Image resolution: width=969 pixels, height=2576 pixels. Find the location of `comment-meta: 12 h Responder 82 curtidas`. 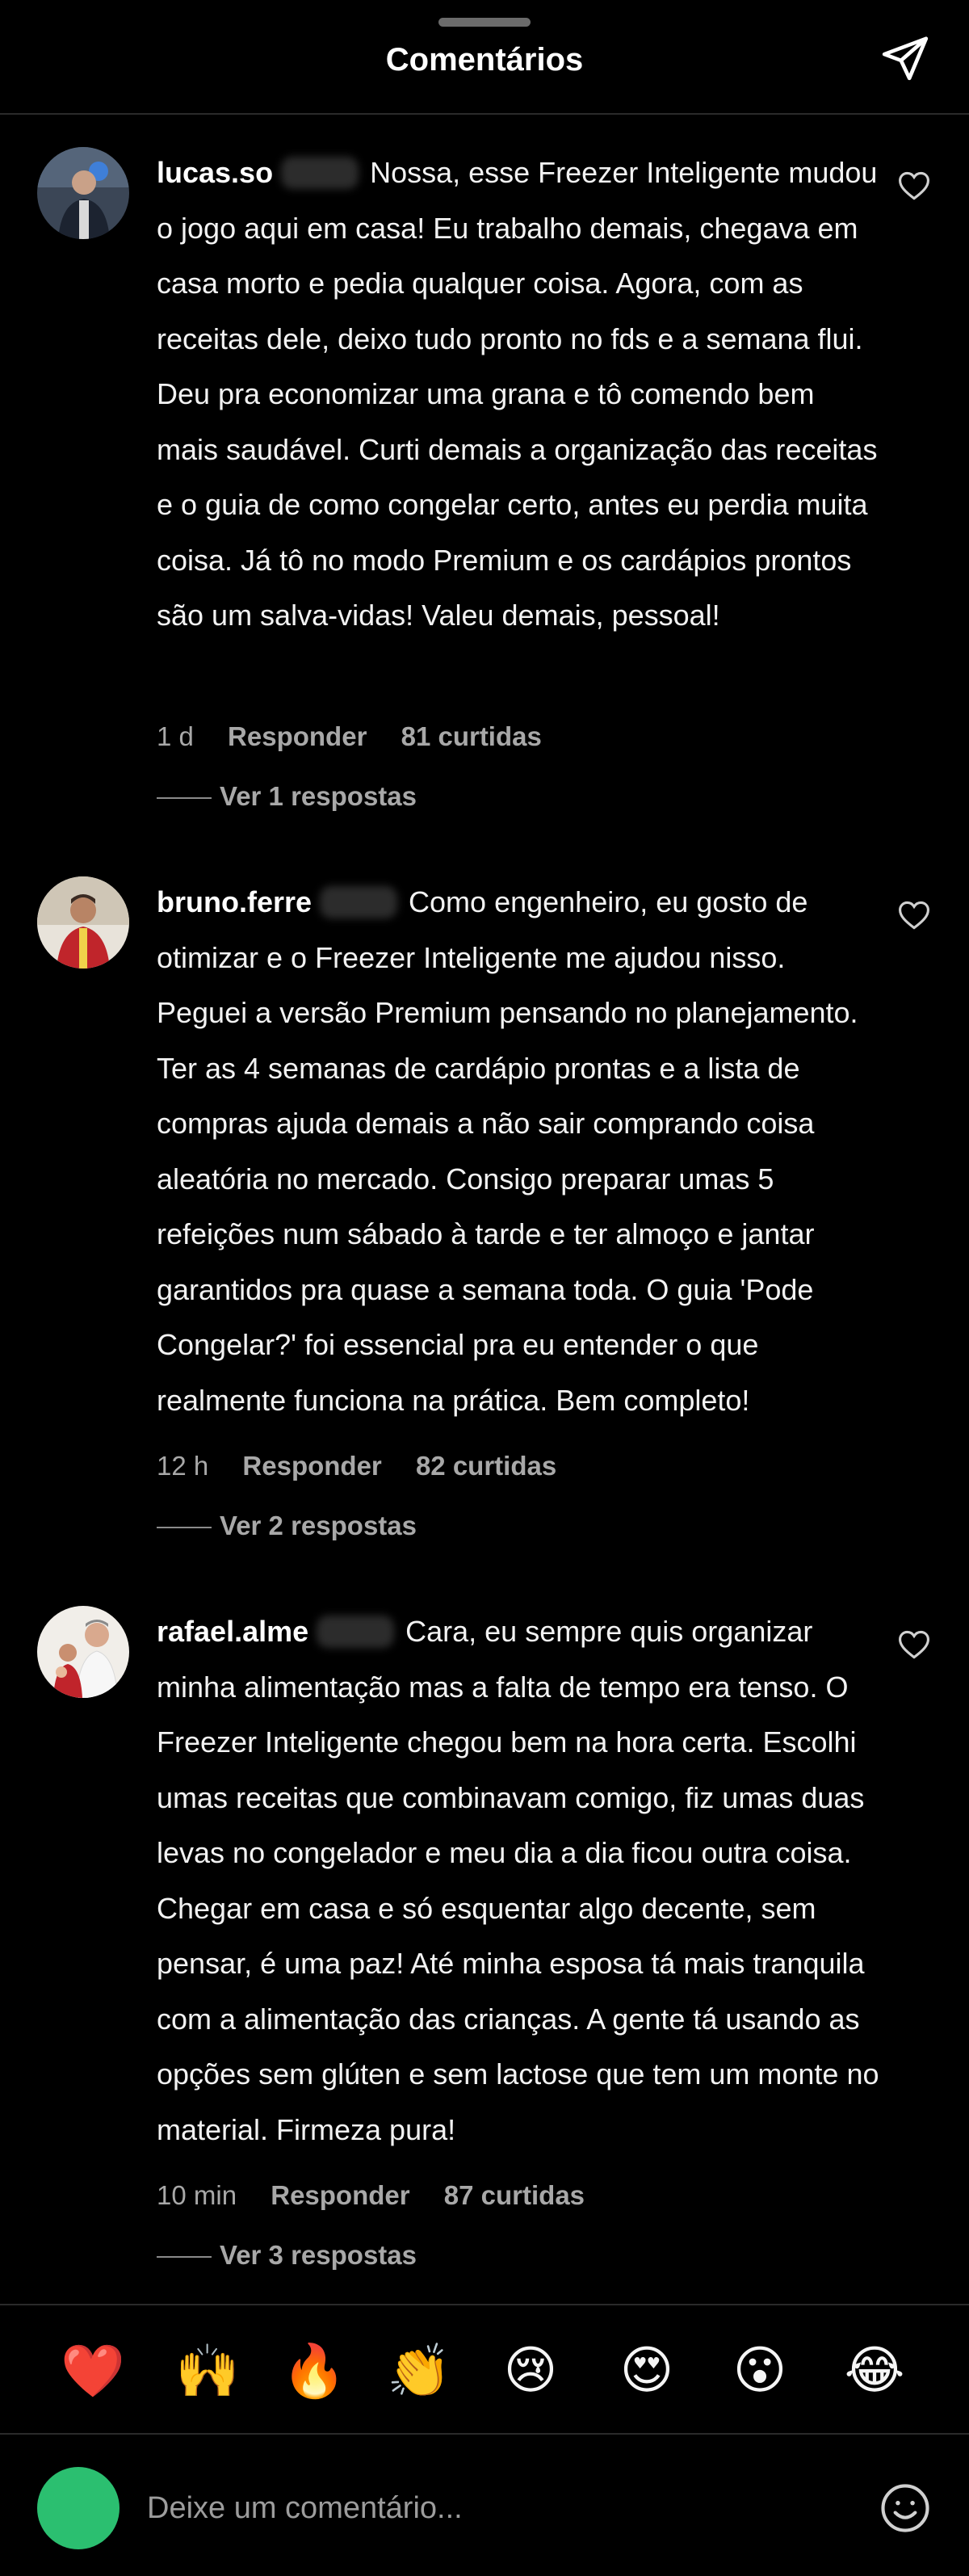

comment-meta: 12 h Responder 82 curtidas is located at coordinates (370, 1466).